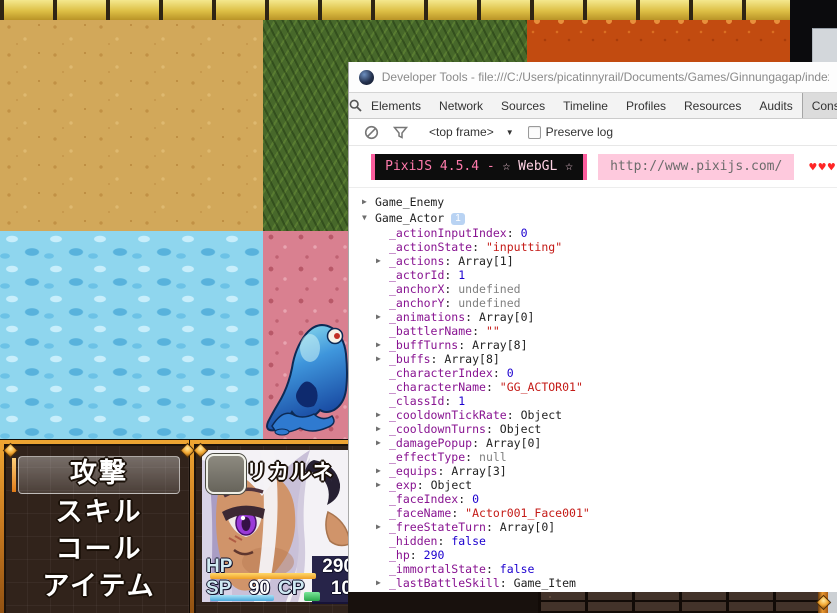 This screenshot has width=837, height=613. Describe the element at coordinates (312, 596) in the screenshot. I see `cp-gauge` at that location.